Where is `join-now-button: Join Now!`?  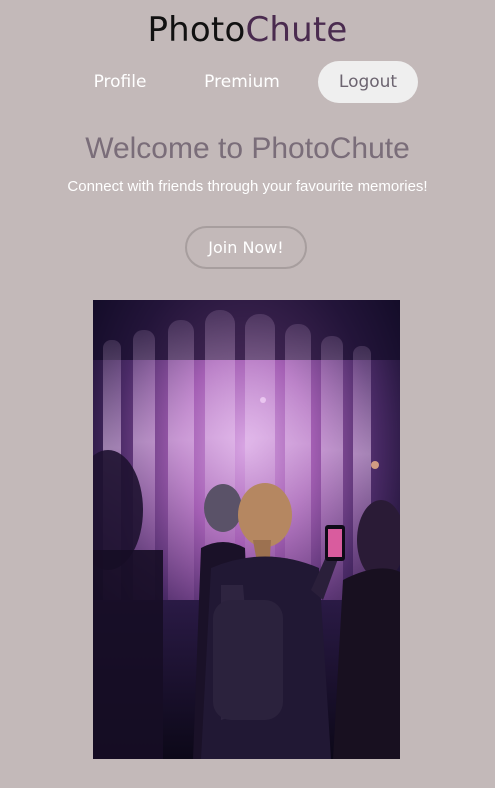
join-now-button: Join Now! is located at coordinates (246, 247).